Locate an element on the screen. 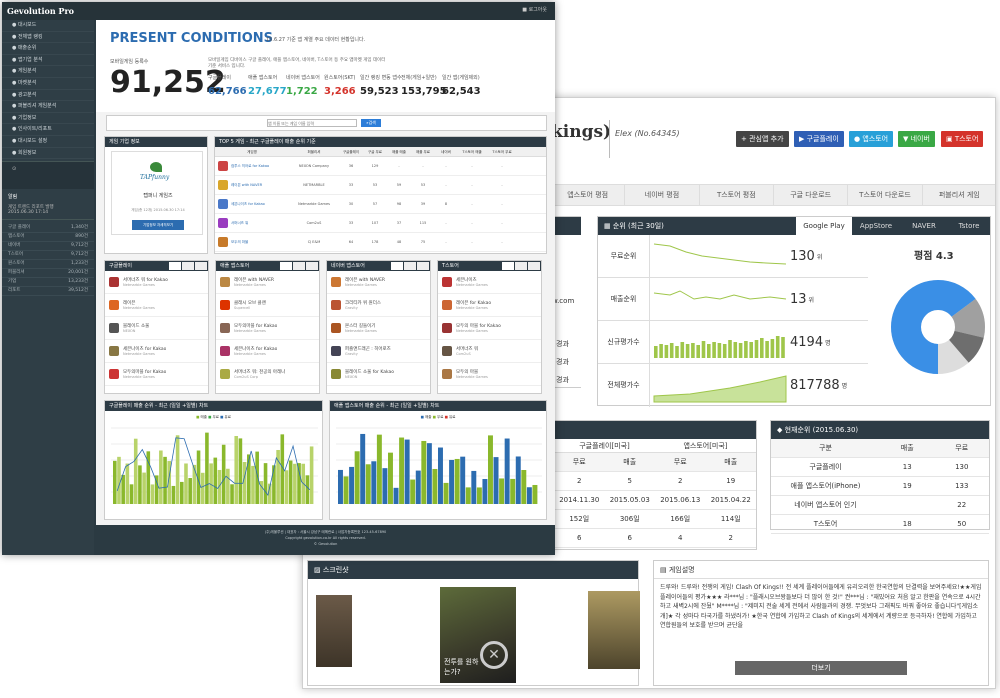  sidebar-item: ● 마켓분석 is located at coordinates (48, 84).